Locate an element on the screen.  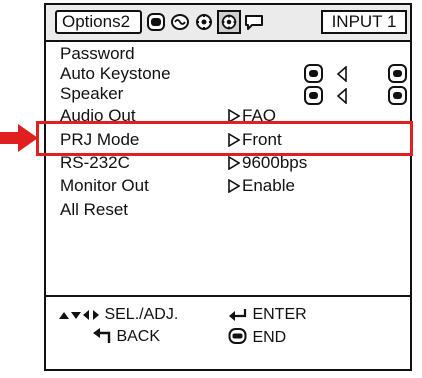
rs232c-value: 9600bps is located at coordinates (267, 163).